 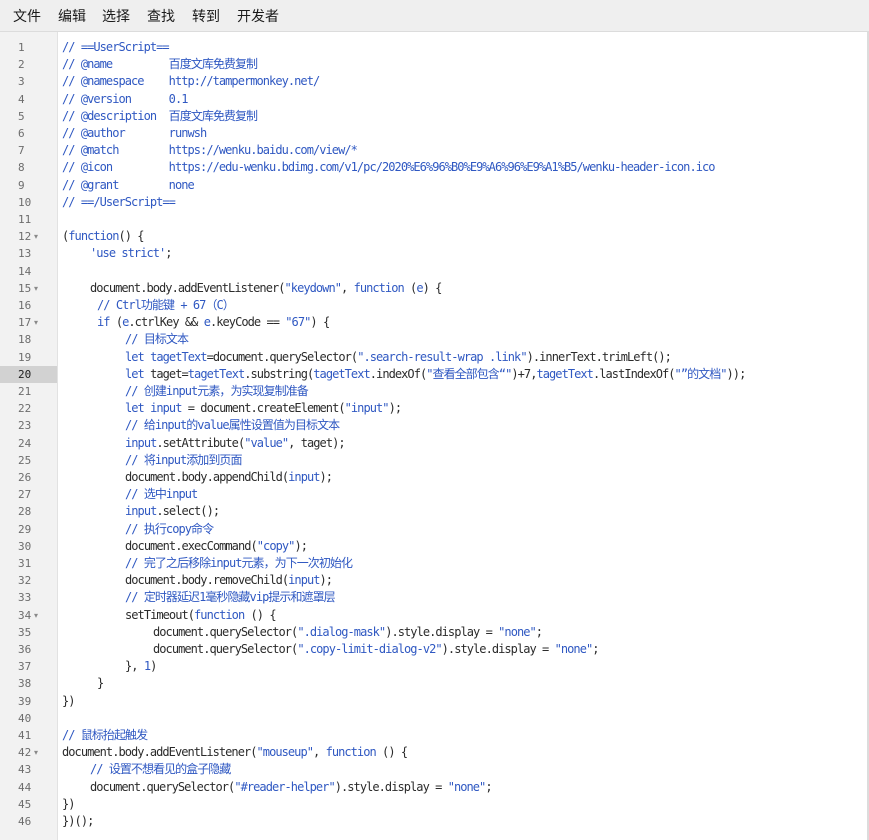 I want to click on code-token: input, so click(x=166, y=408).